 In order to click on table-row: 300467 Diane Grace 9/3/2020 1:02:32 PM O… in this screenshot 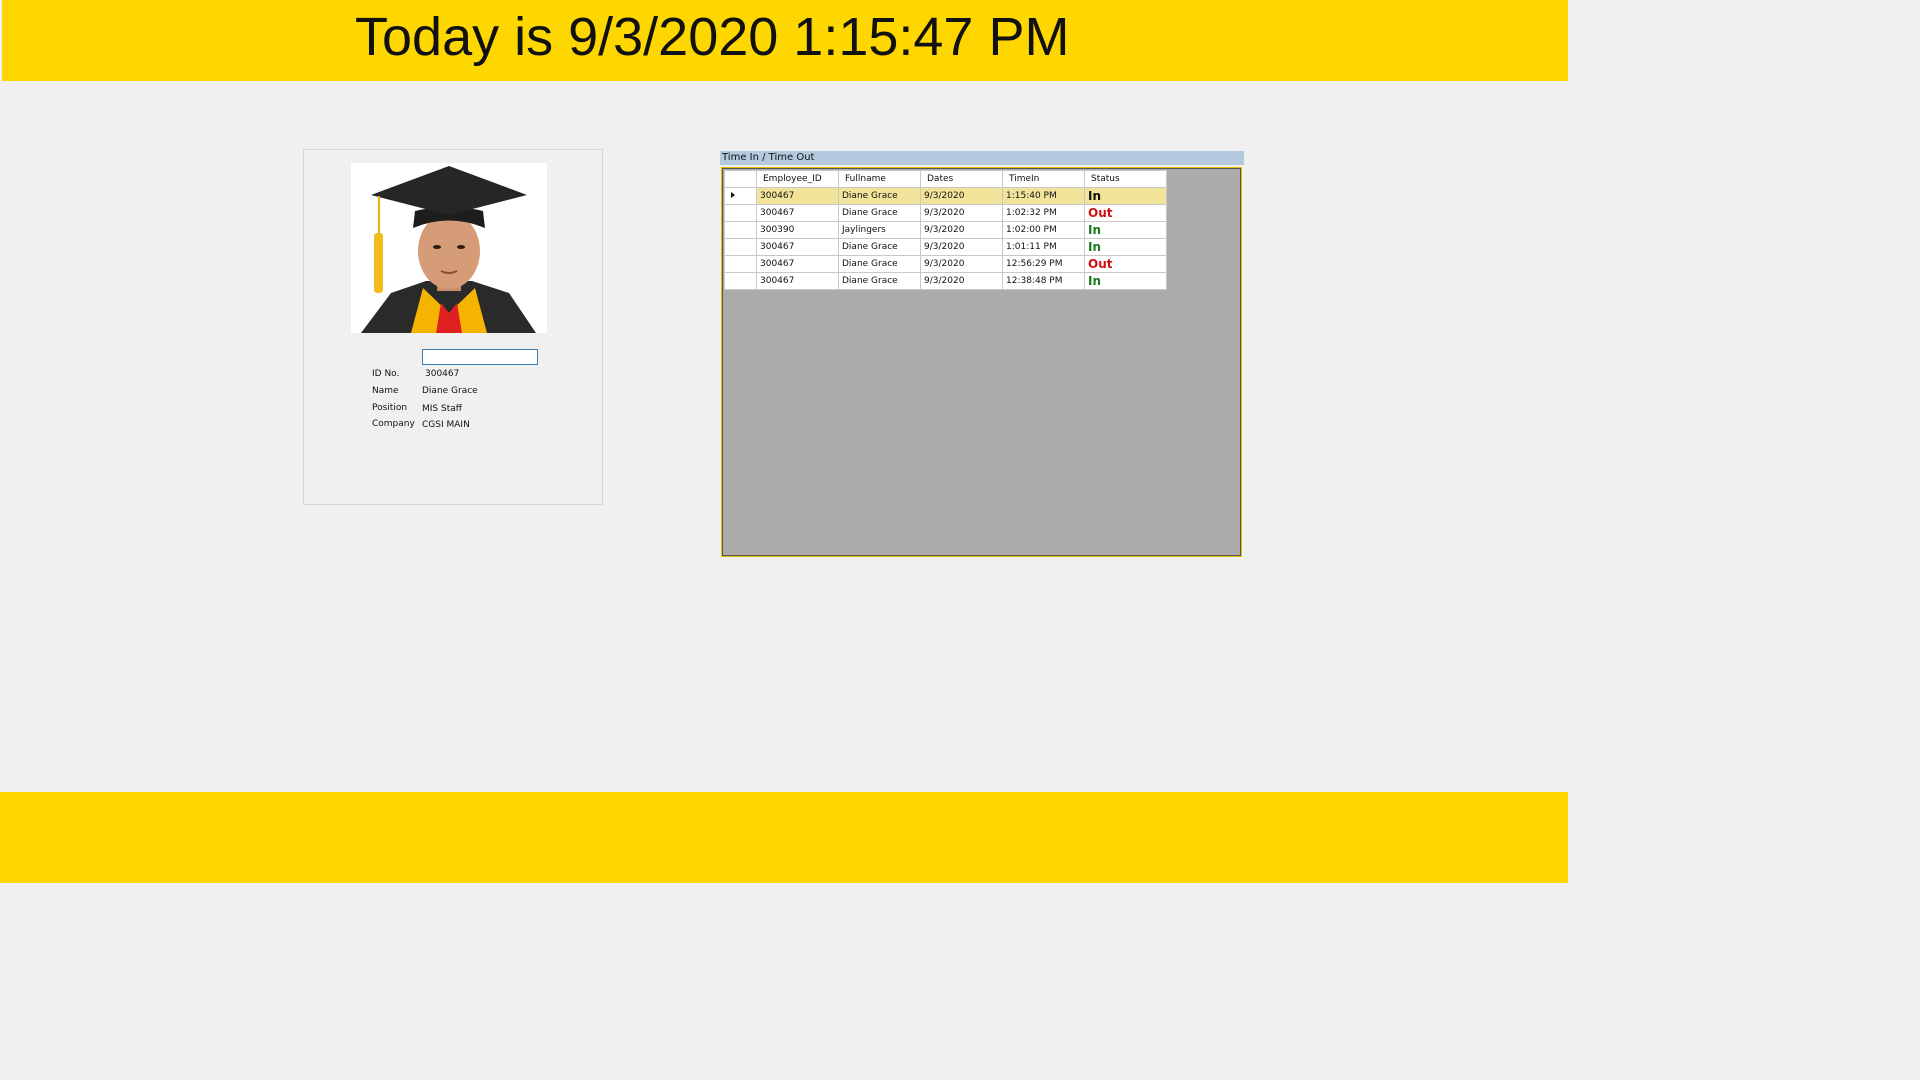, I will do `click(945, 213)`.